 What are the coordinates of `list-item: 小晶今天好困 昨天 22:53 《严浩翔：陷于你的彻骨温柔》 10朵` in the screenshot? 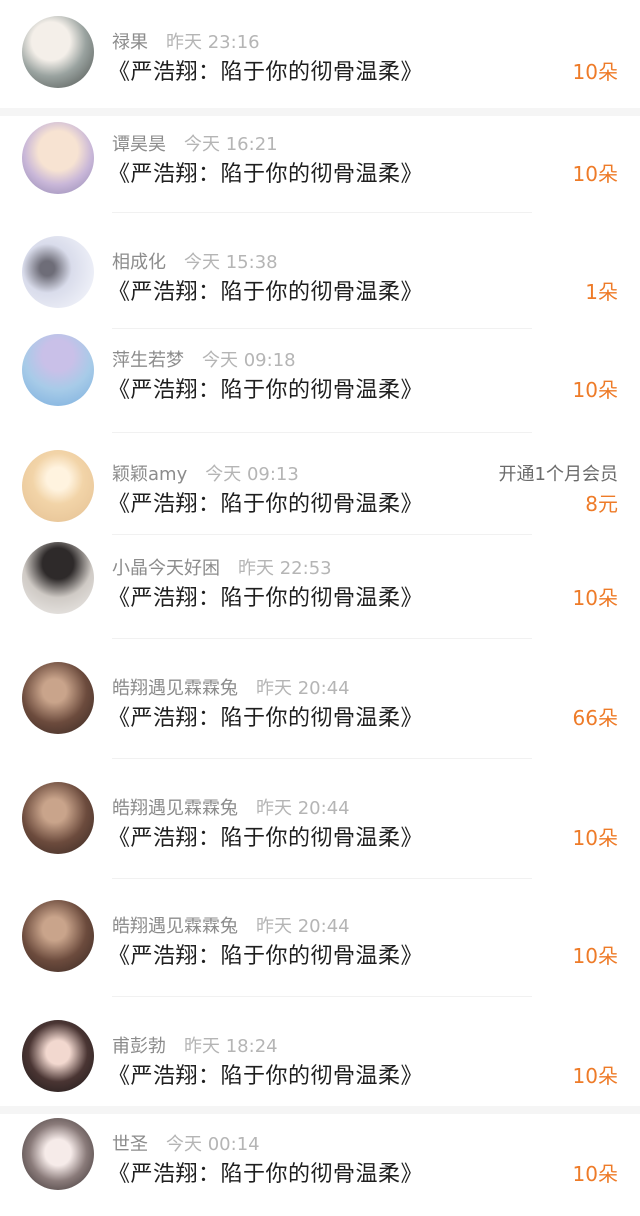 It's located at (320, 588).